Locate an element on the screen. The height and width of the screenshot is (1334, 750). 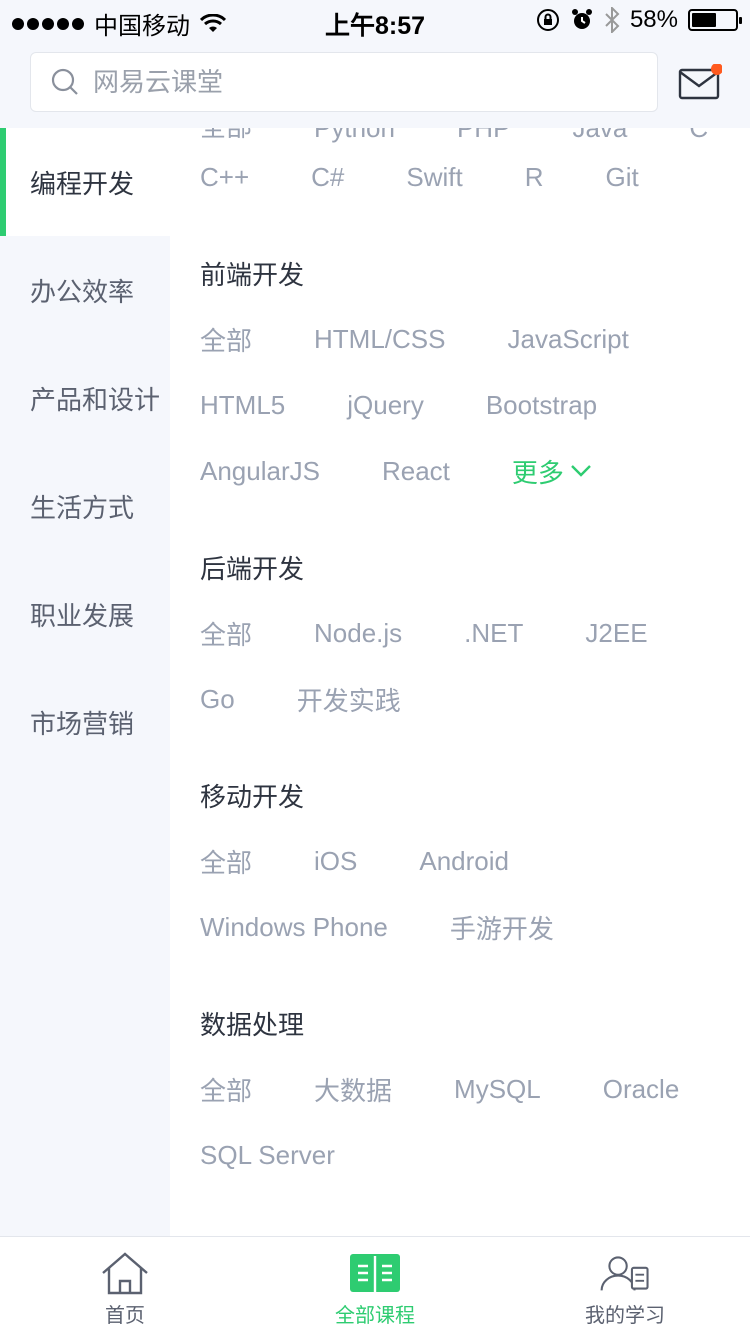
tag-item: Oracle is located at coordinates (641, 1089).